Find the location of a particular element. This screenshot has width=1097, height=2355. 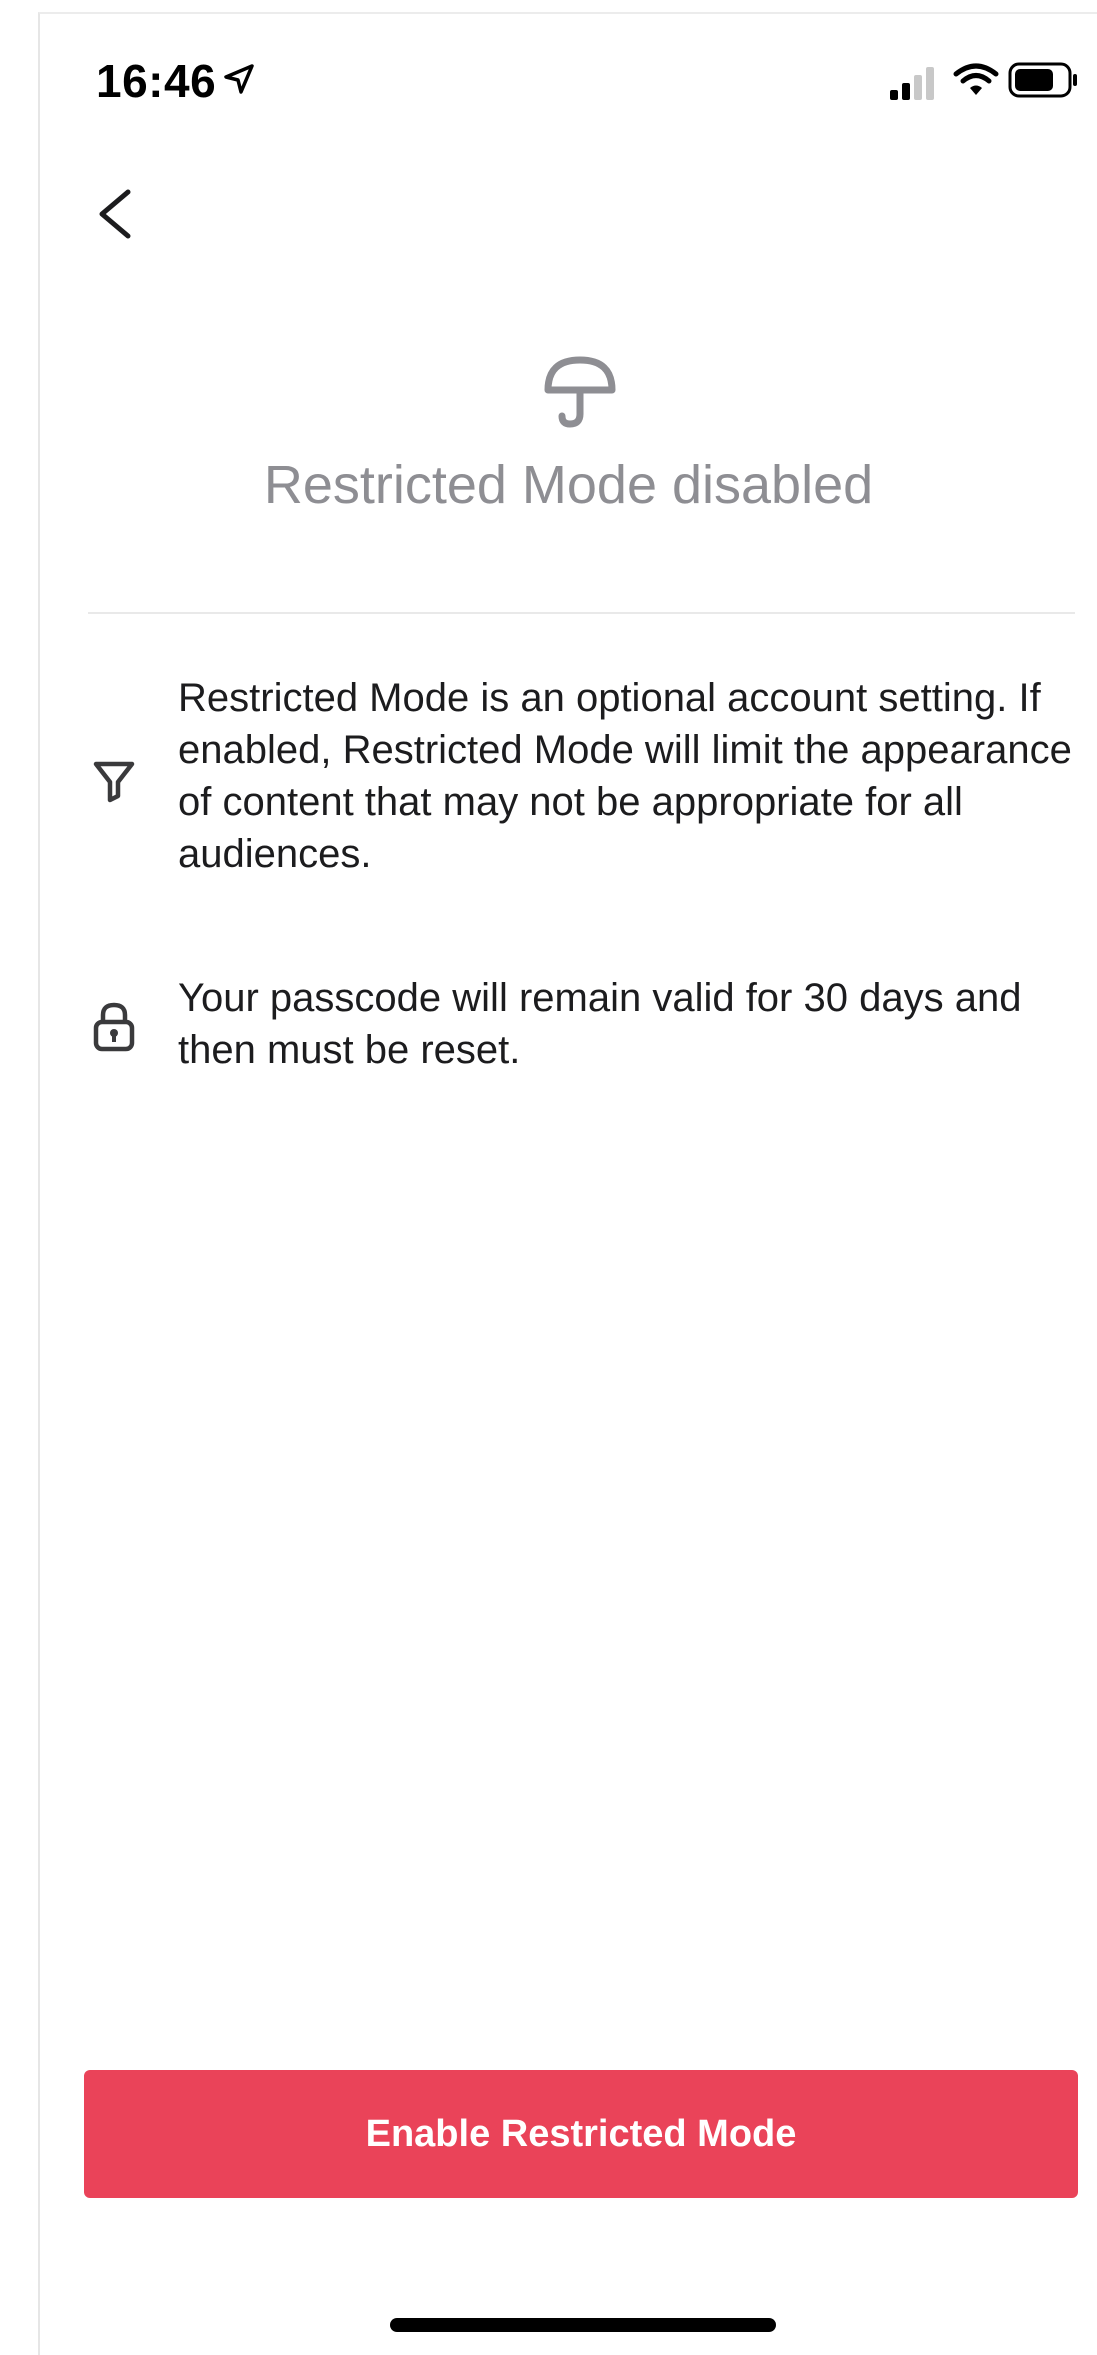

chevron-left-icon is located at coordinates (115, 214).